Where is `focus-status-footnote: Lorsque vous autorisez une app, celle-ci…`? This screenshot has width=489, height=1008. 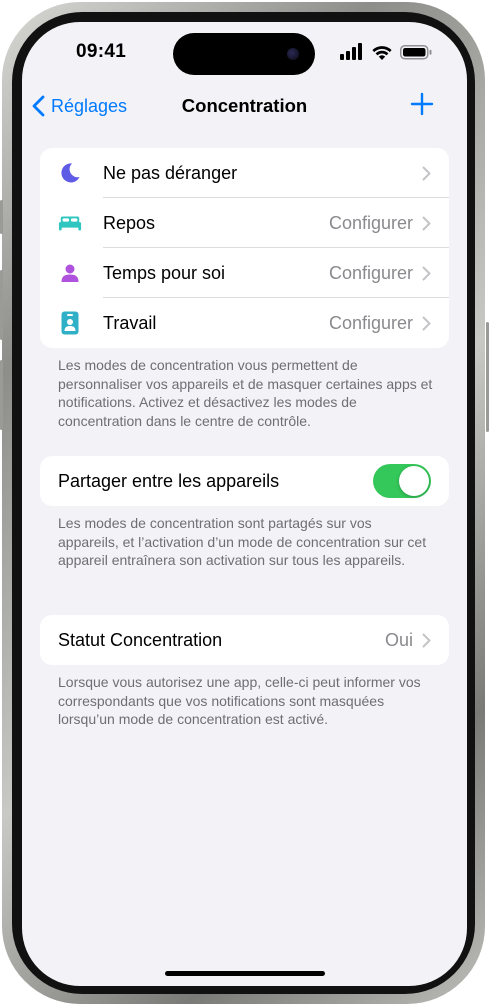
focus-status-footnote: Lorsque vous autorisez une app, celle-ci… is located at coordinates (239, 700).